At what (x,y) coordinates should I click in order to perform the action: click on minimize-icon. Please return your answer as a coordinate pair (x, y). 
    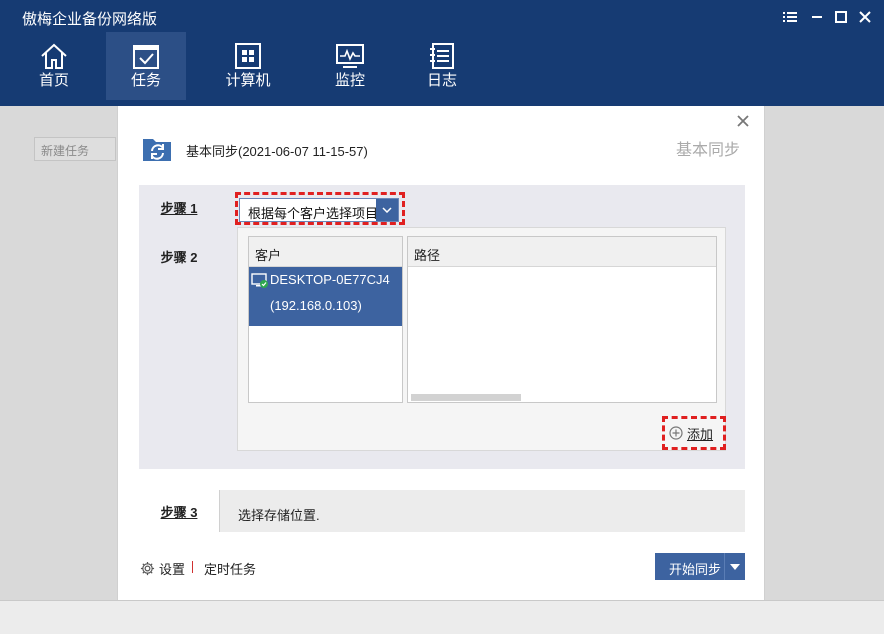
    Looking at the image, I should click on (817, 17).